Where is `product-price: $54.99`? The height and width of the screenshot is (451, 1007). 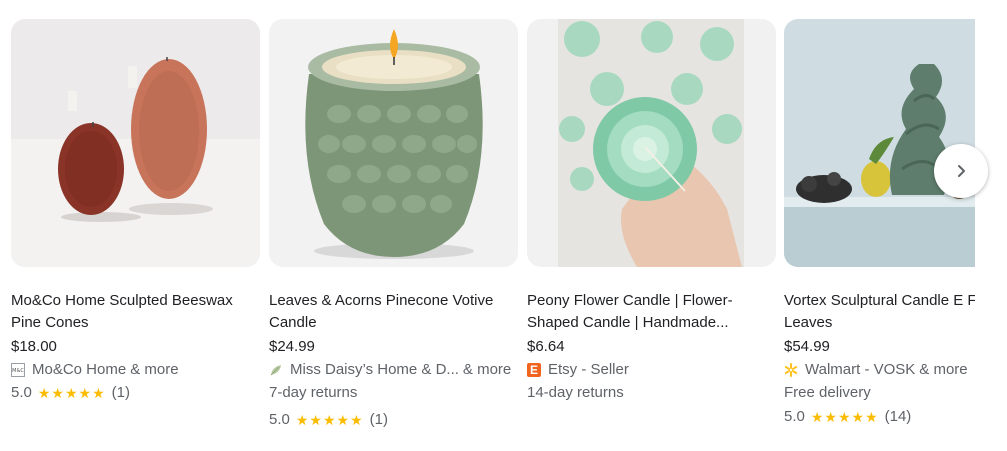 product-price: $54.99 is located at coordinates (807, 346).